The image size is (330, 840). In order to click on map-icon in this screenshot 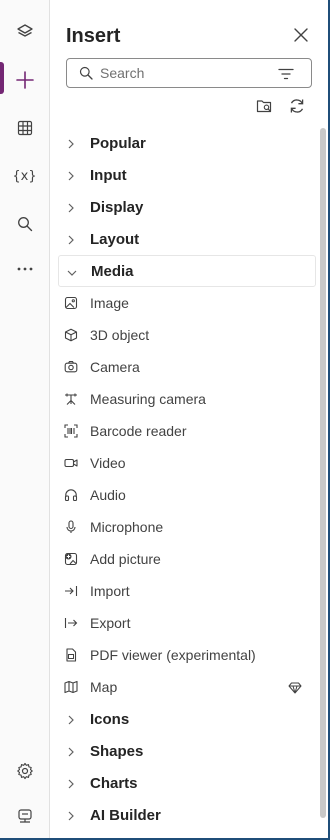, I will do `click(71, 687)`.